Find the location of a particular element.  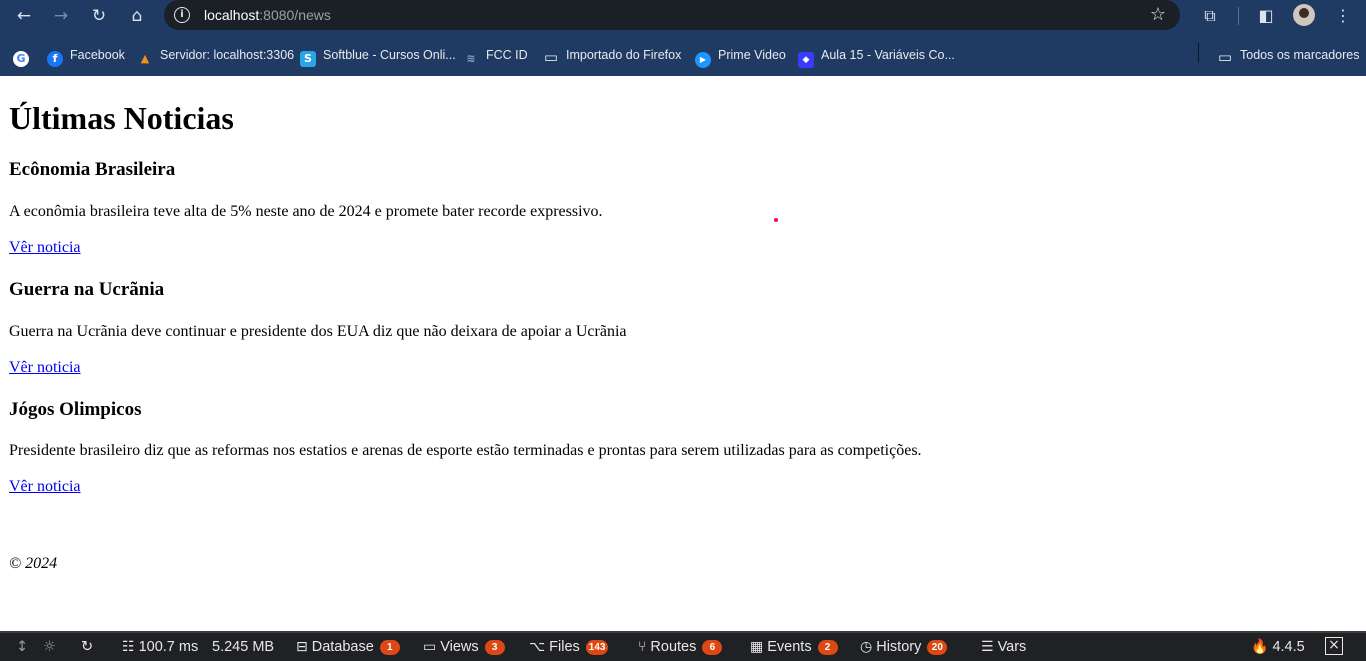

count-badge: 1 is located at coordinates (389, 647).